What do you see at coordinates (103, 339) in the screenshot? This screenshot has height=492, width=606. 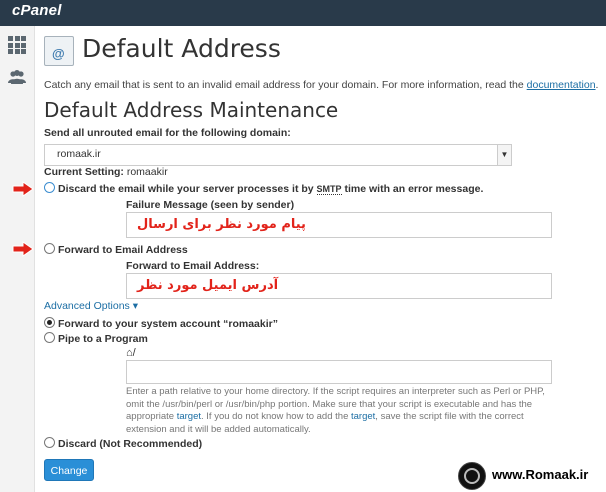 I see `pipe-to-program-label: Pipe to a Program` at bounding box center [103, 339].